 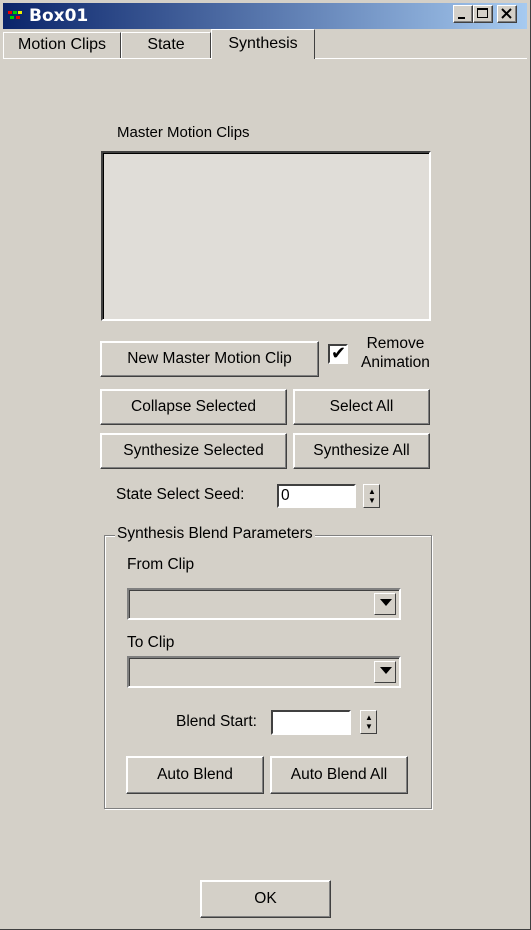 I want to click on remove-animation-checkbox: ✔, so click(x=338, y=353).